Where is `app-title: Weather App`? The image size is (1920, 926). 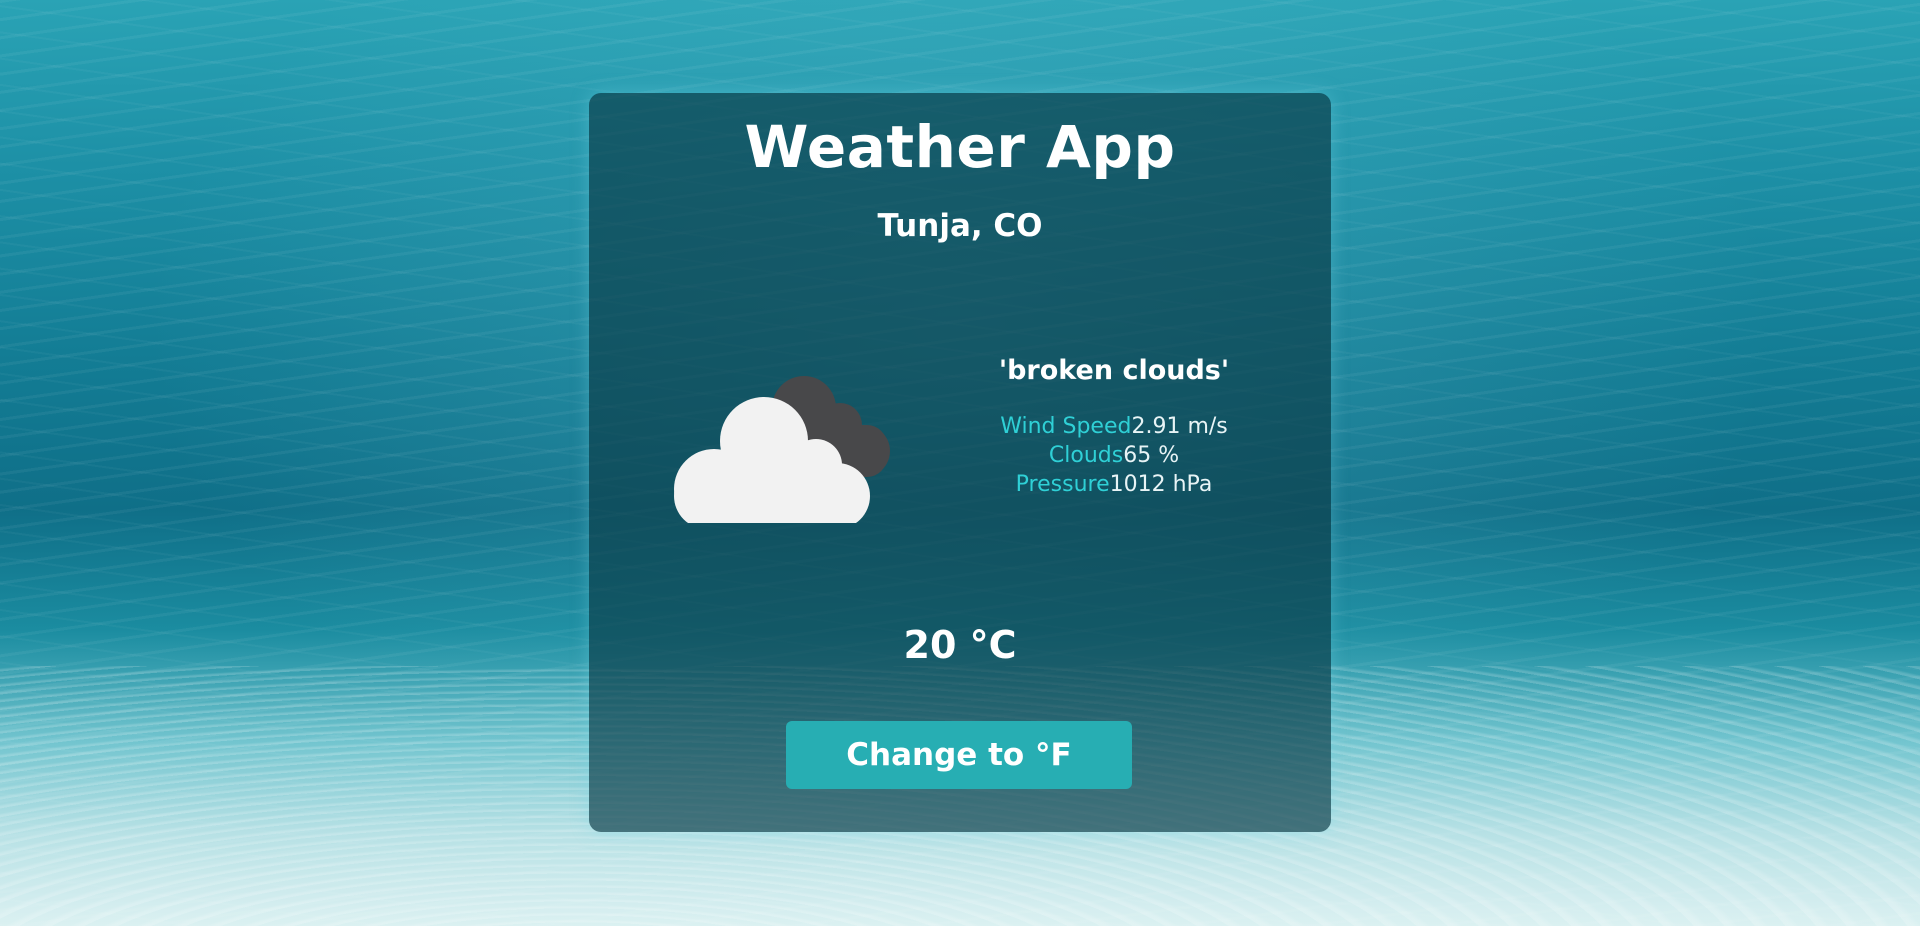
app-title: Weather App is located at coordinates (960, 147).